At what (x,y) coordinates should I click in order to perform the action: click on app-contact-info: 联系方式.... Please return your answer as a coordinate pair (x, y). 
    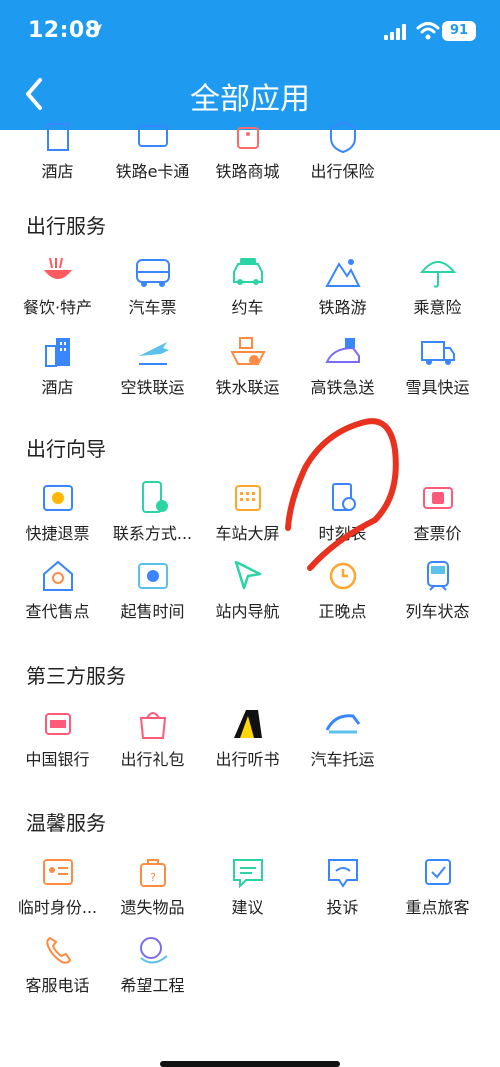
    Looking at the image, I should click on (152, 512).